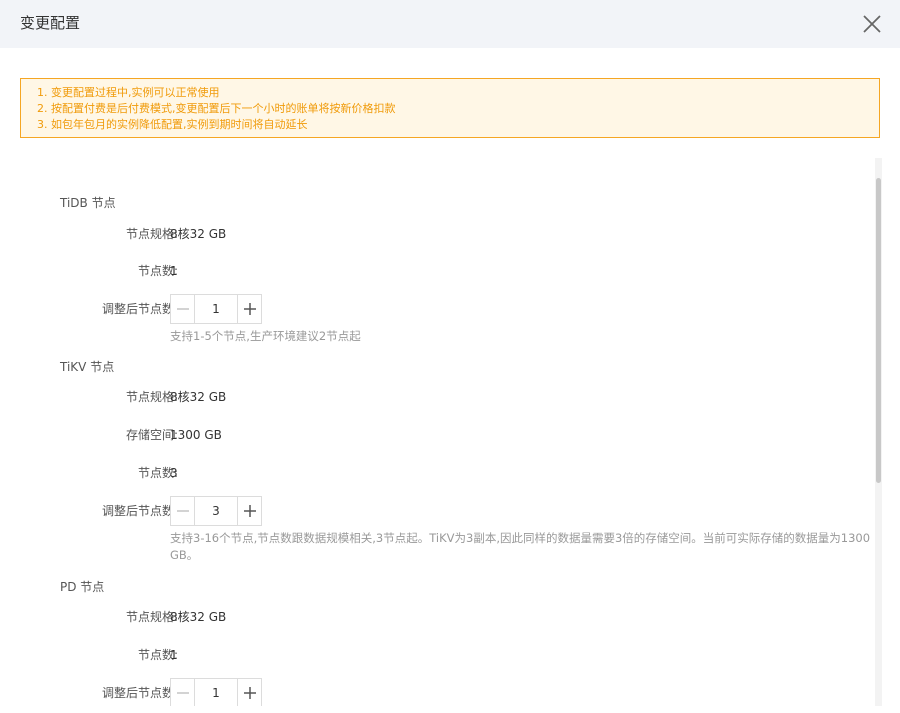 This screenshot has width=900, height=713. Describe the element at coordinates (450, 309) in the screenshot. I see `tidb-adjust-row: 调整后节点数:` at that location.